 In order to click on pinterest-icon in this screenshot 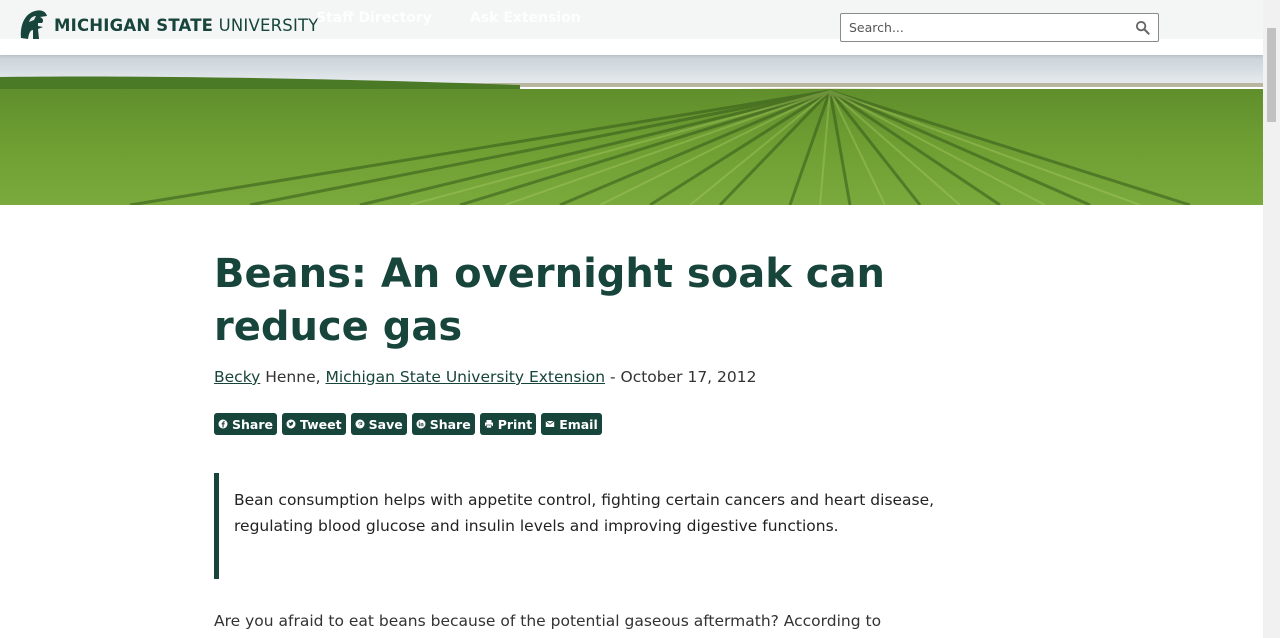, I will do `click(360, 424)`.